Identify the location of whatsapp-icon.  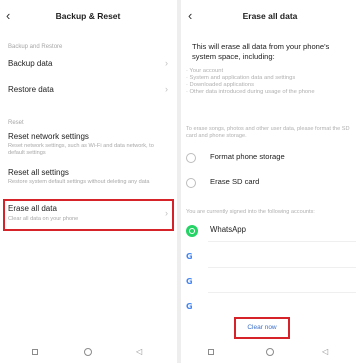
(192, 231).